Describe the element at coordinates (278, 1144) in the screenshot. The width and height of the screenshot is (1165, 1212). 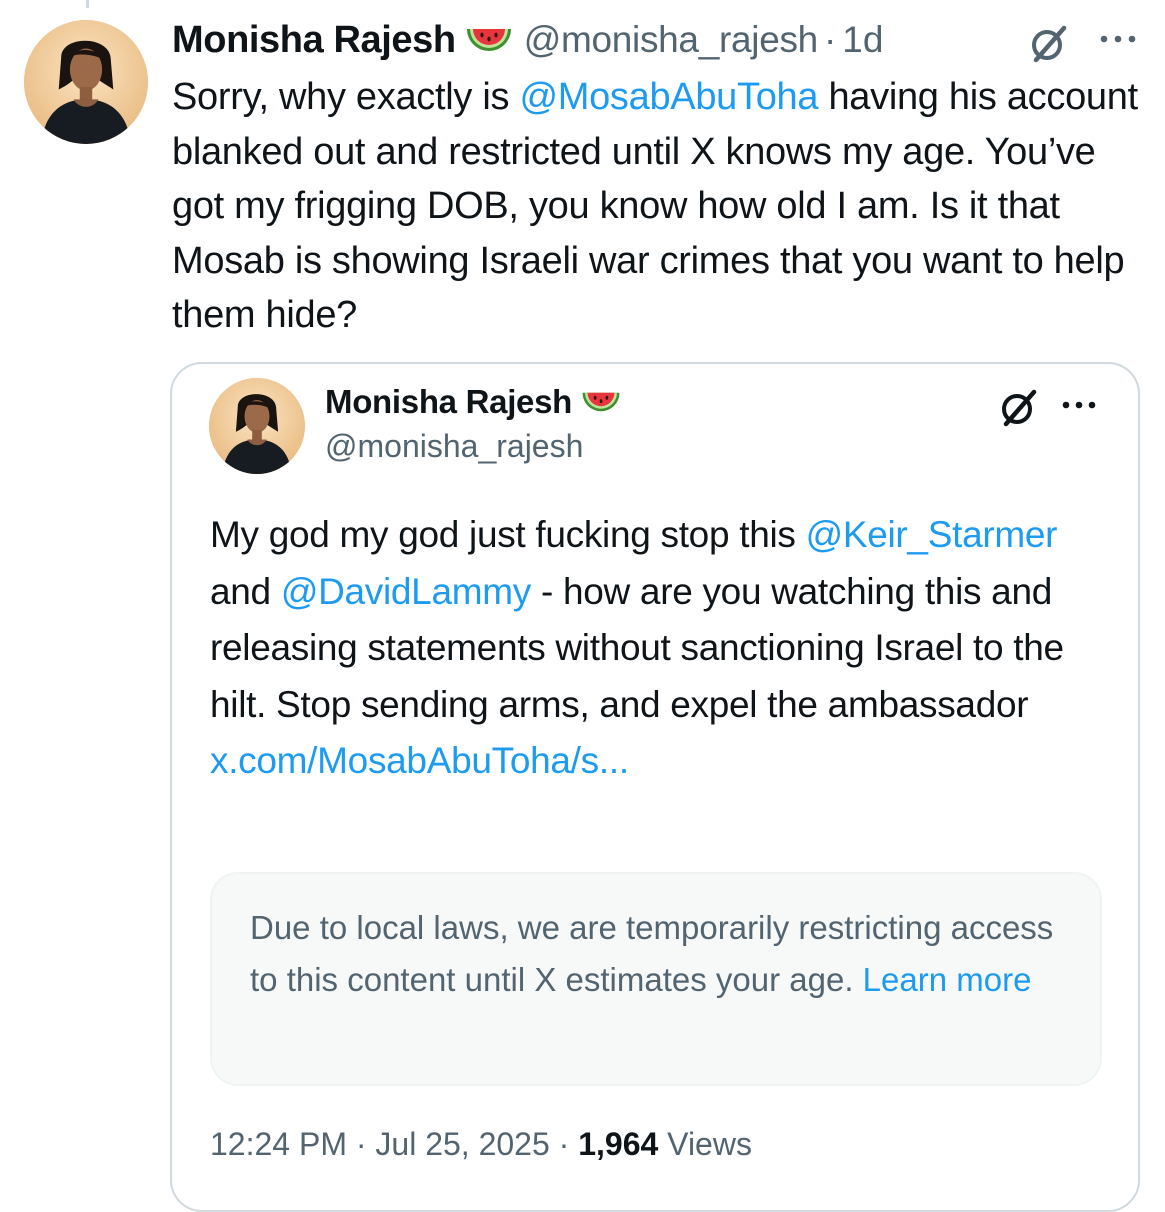
I see `quoted-tweet-time: 12:24 PM` at that location.